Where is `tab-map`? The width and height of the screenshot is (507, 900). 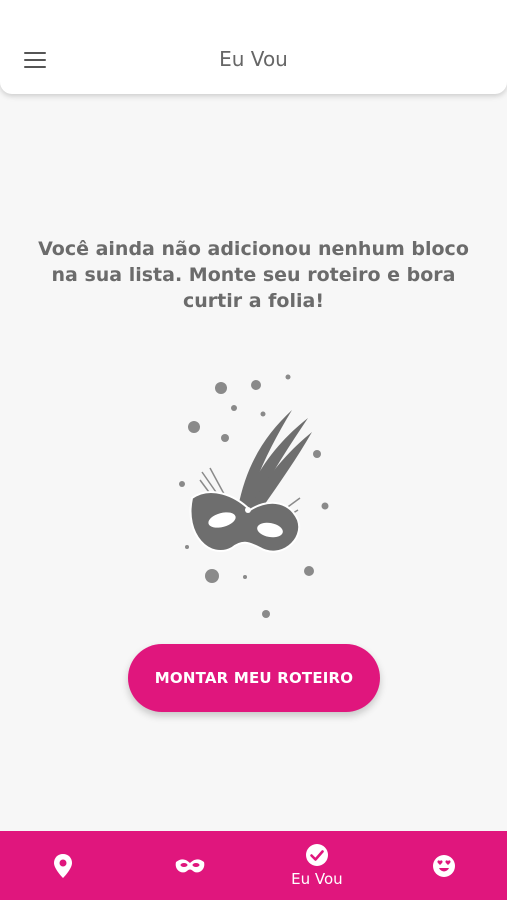
tab-map is located at coordinates (63, 865).